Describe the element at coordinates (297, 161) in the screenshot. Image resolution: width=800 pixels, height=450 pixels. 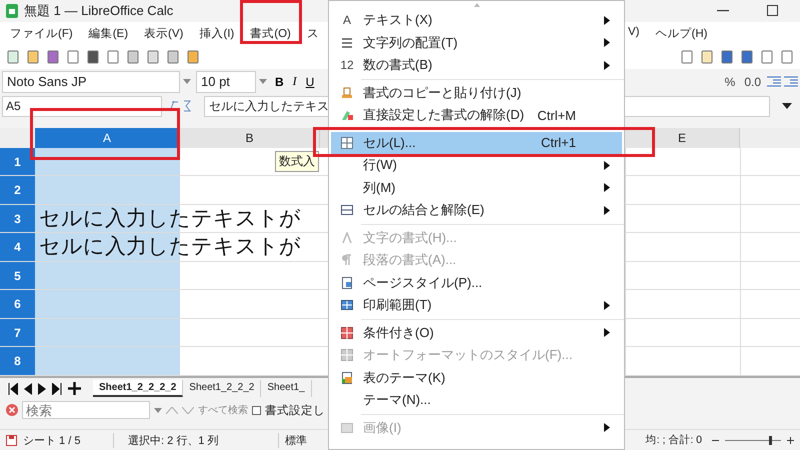
I see `tooltip: 数式入` at that location.